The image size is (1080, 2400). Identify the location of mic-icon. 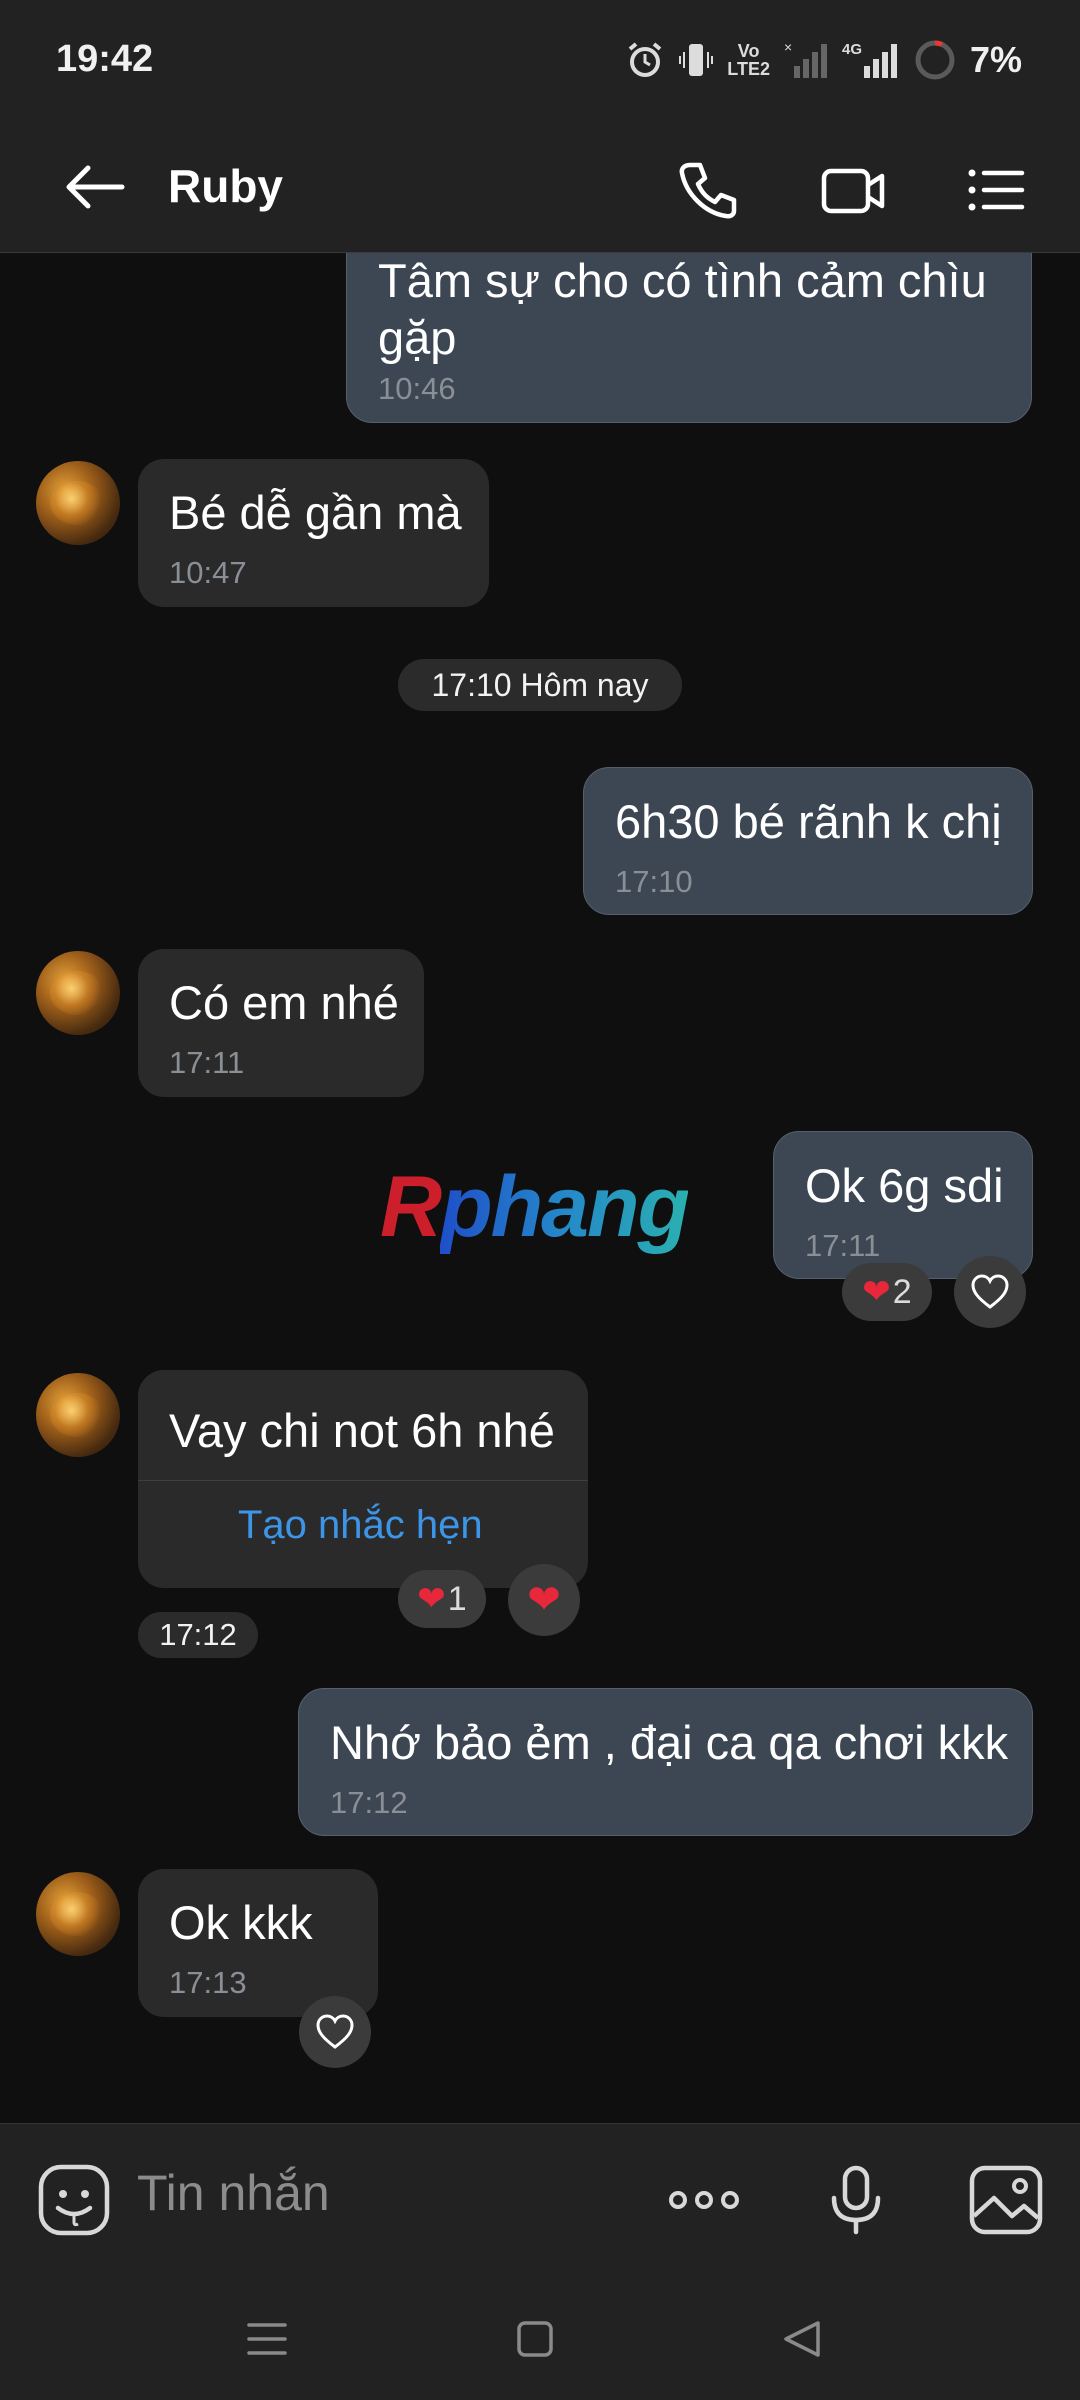
(856, 2200).